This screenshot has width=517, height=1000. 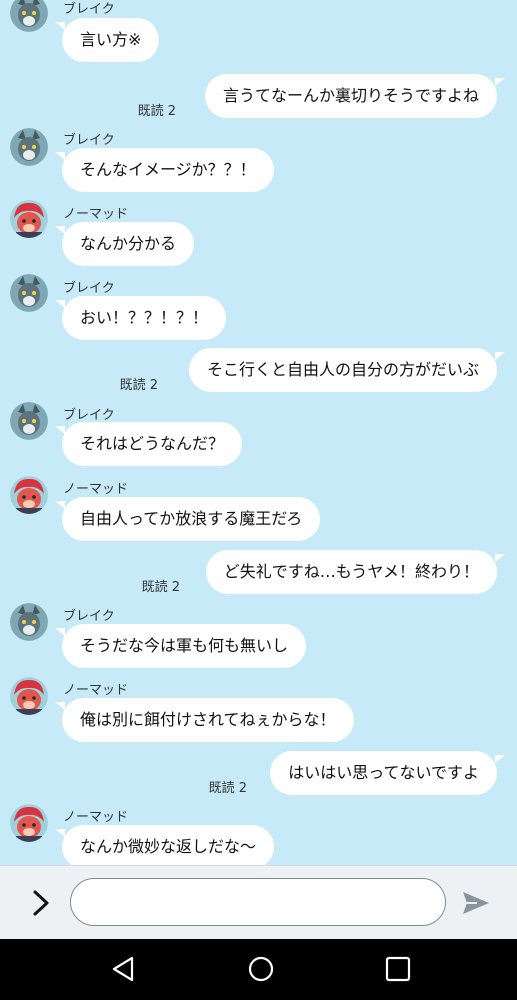 I want to click on message-bubble: そうだな今は軍も何も無いし, so click(x=180, y=646).